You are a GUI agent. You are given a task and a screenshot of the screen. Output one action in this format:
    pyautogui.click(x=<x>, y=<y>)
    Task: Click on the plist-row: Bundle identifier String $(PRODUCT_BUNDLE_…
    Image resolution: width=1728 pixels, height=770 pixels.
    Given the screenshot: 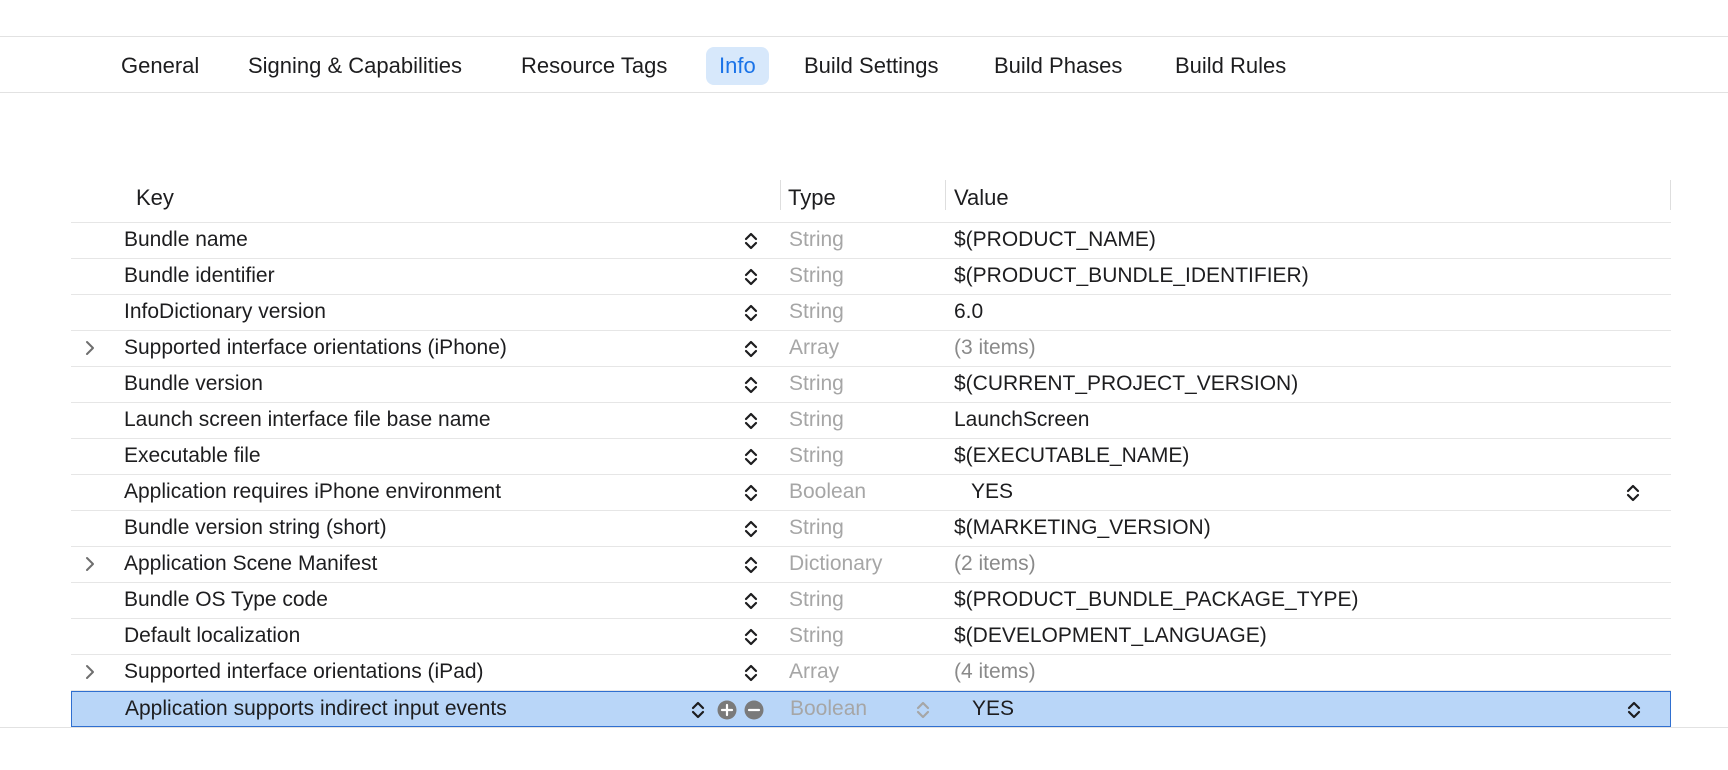 What is the action you would take?
    pyautogui.click(x=871, y=277)
    